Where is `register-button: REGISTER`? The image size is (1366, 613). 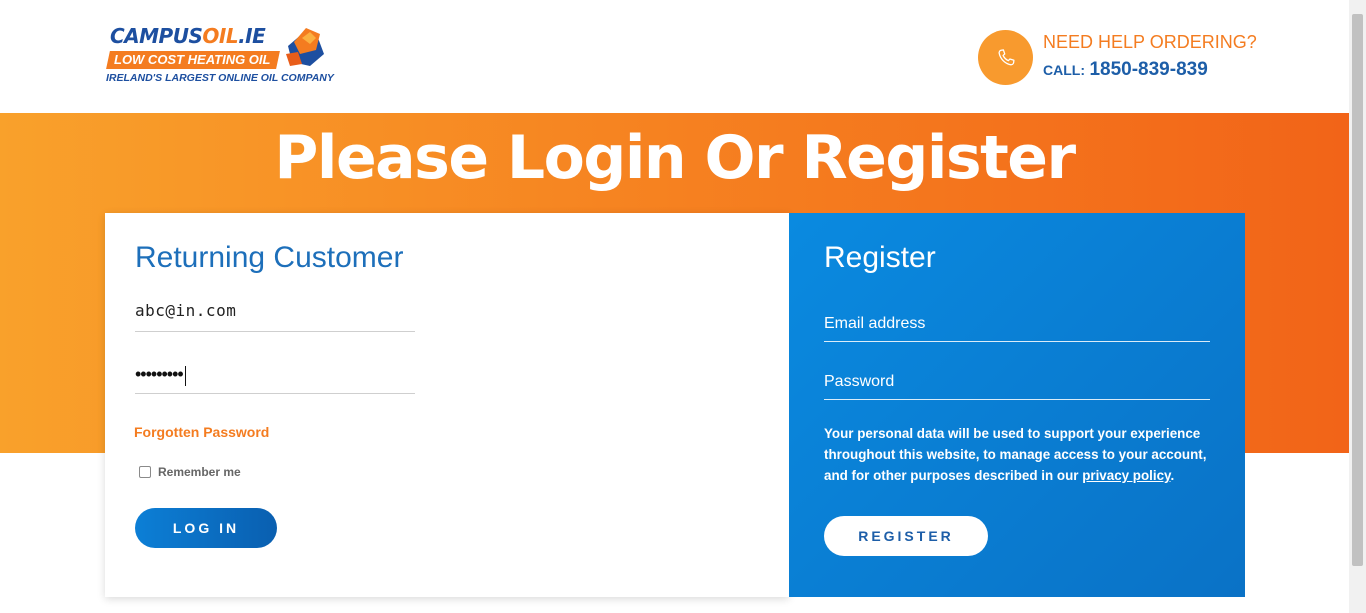 register-button: REGISTER is located at coordinates (906, 536).